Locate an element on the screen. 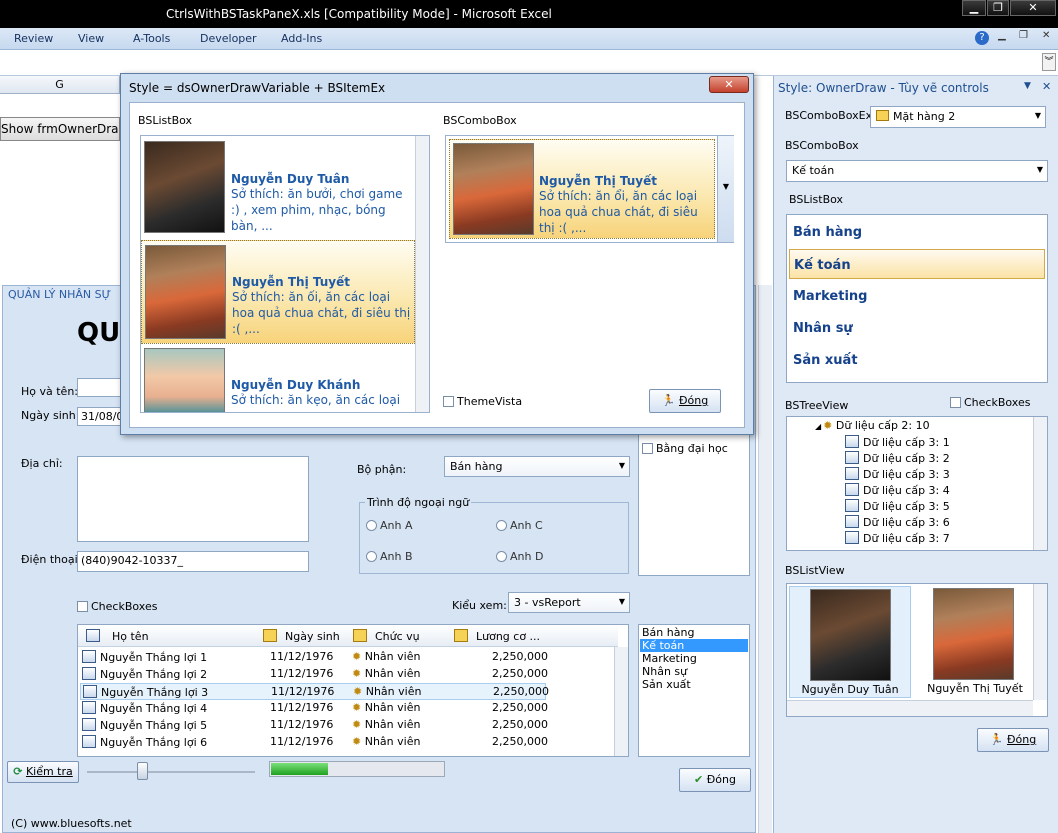 This screenshot has height=833, width=1058. chevron-down-icon: ▼ is located at coordinates (725, 189).